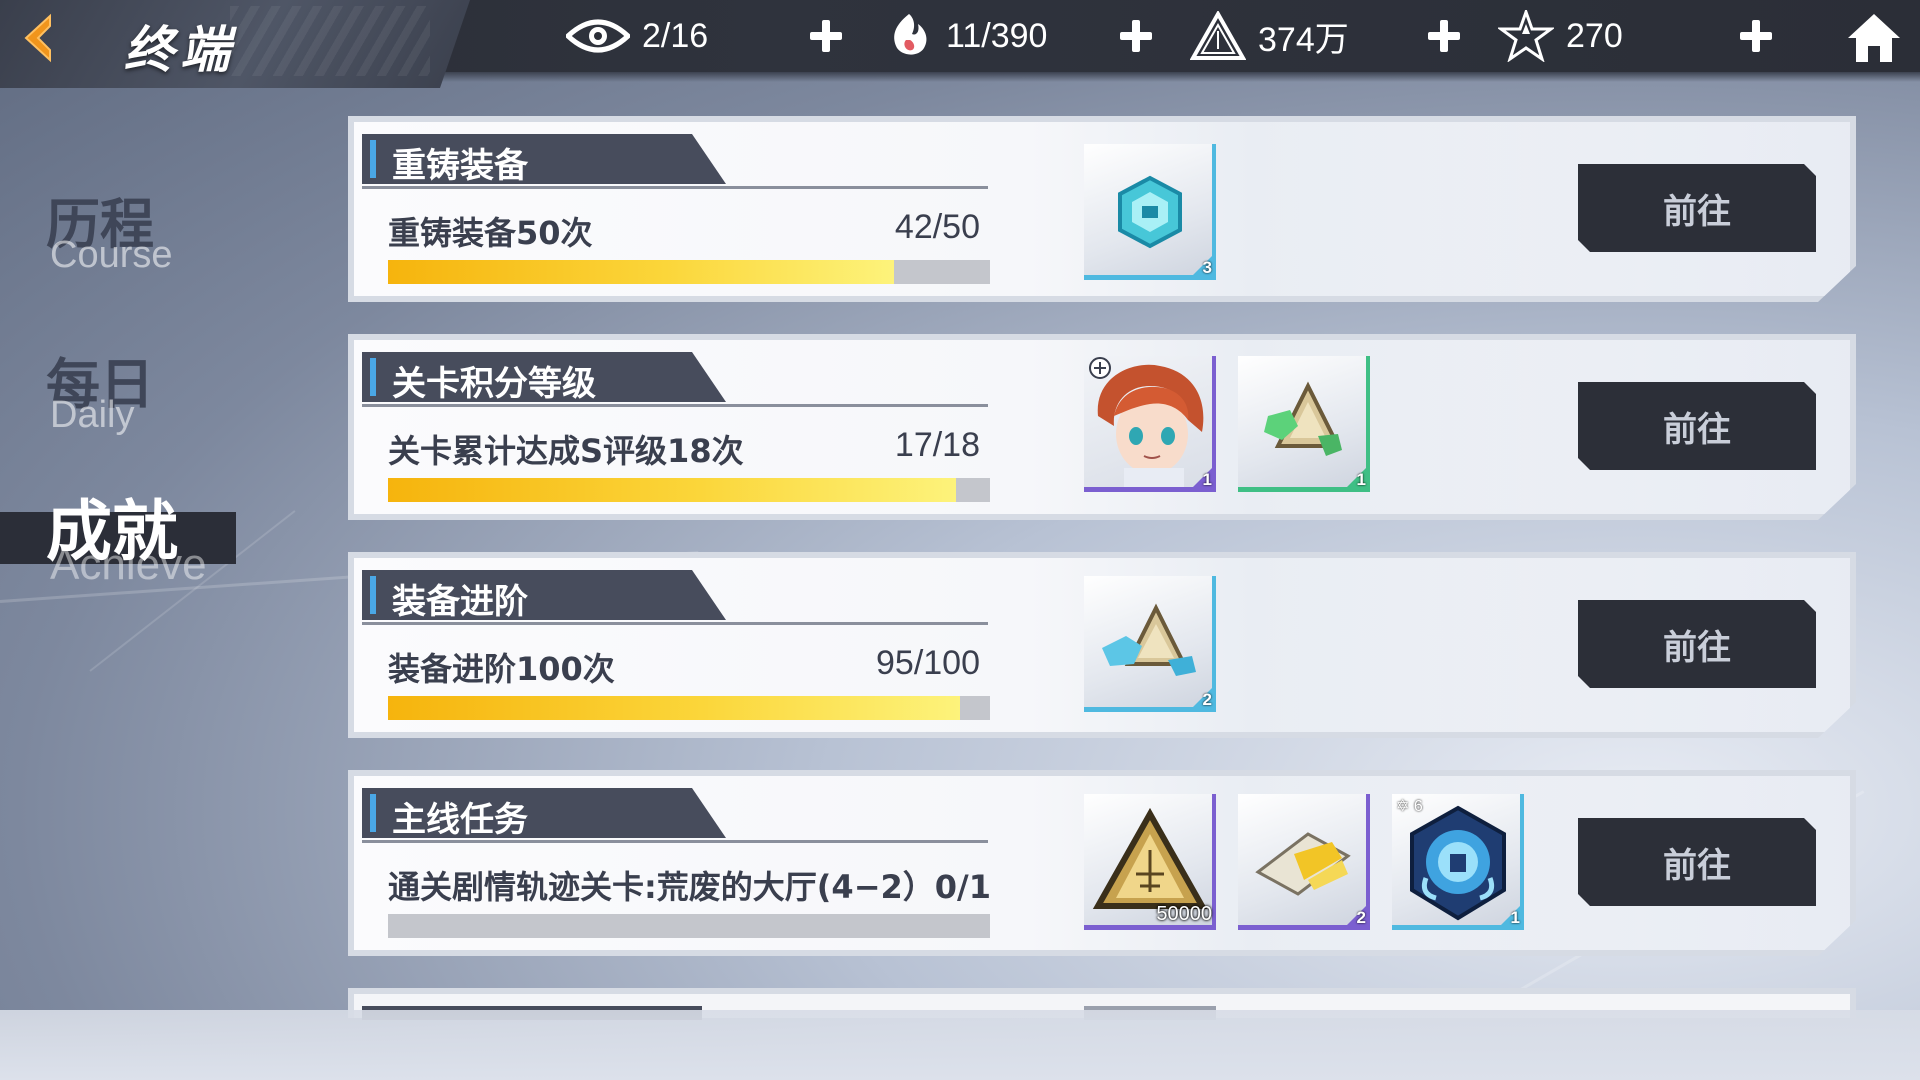 Image resolution: width=1920 pixels, height=1080 pixels. What do you see at coordinates (1756, 36) in the screenshot?
I see `add-star-button` at bounding box center [1756, 36].